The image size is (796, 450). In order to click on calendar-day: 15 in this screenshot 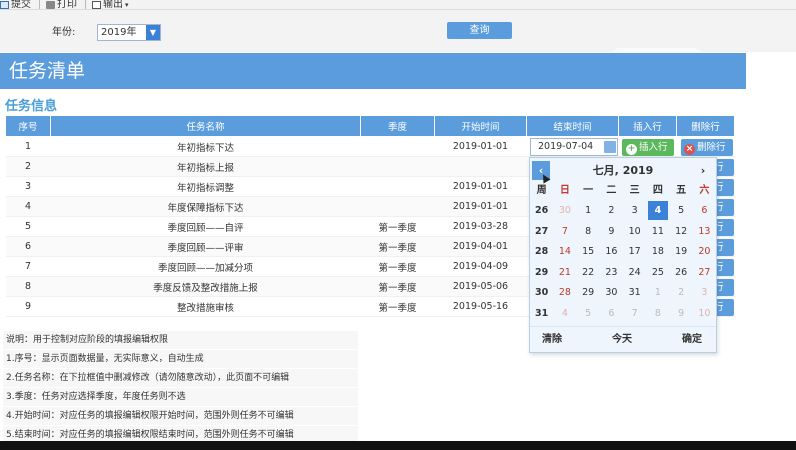, I will do `click(588, 252)`.